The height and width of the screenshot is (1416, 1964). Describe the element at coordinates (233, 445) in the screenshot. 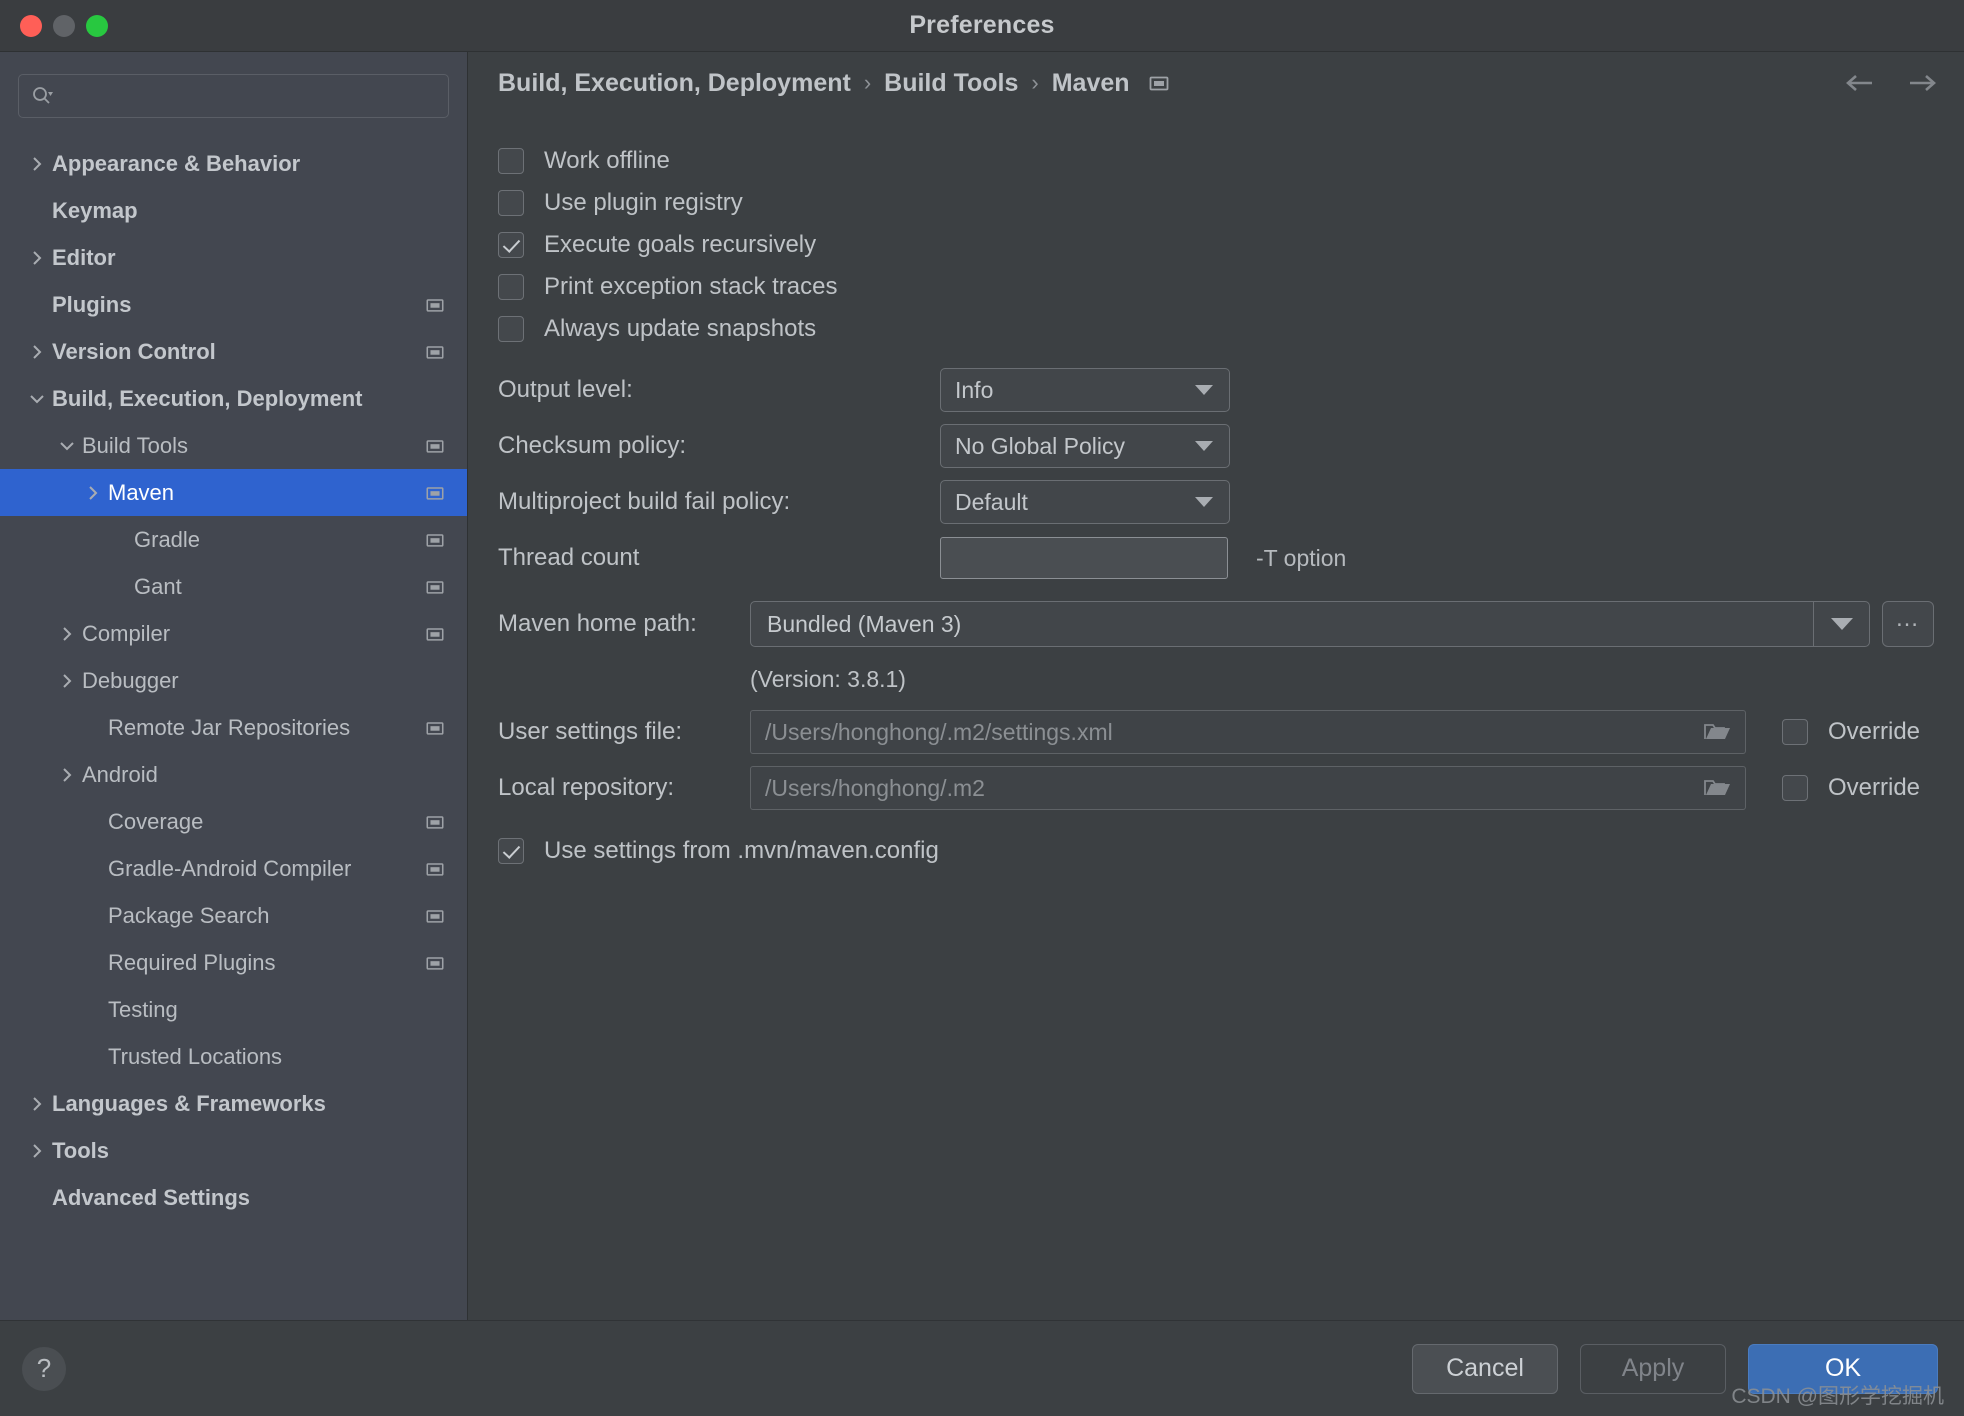

I see `sidebar-item-build-tools: Build Tools` at that location.